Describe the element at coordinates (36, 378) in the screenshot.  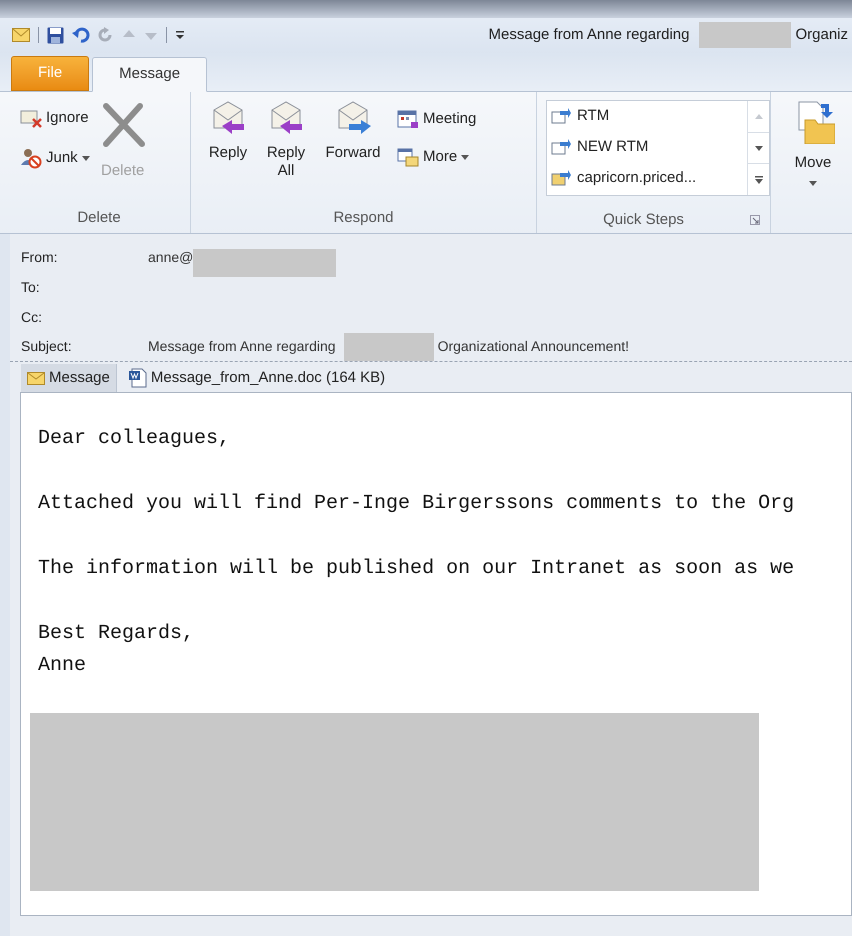
I see `envelope-icon` at that location.